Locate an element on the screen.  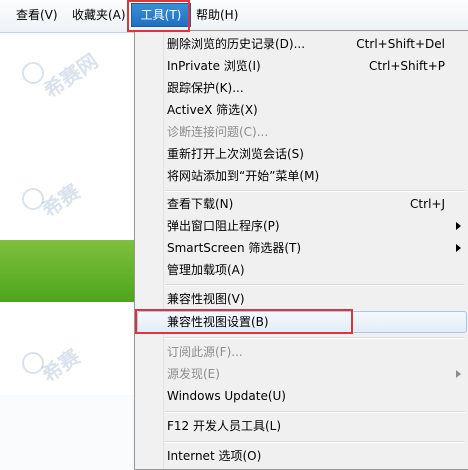
menu-item-delete-history: 删除浏览的历史记录(D)... Ctrl+Shift+Del is located at coordinates (302, 44).